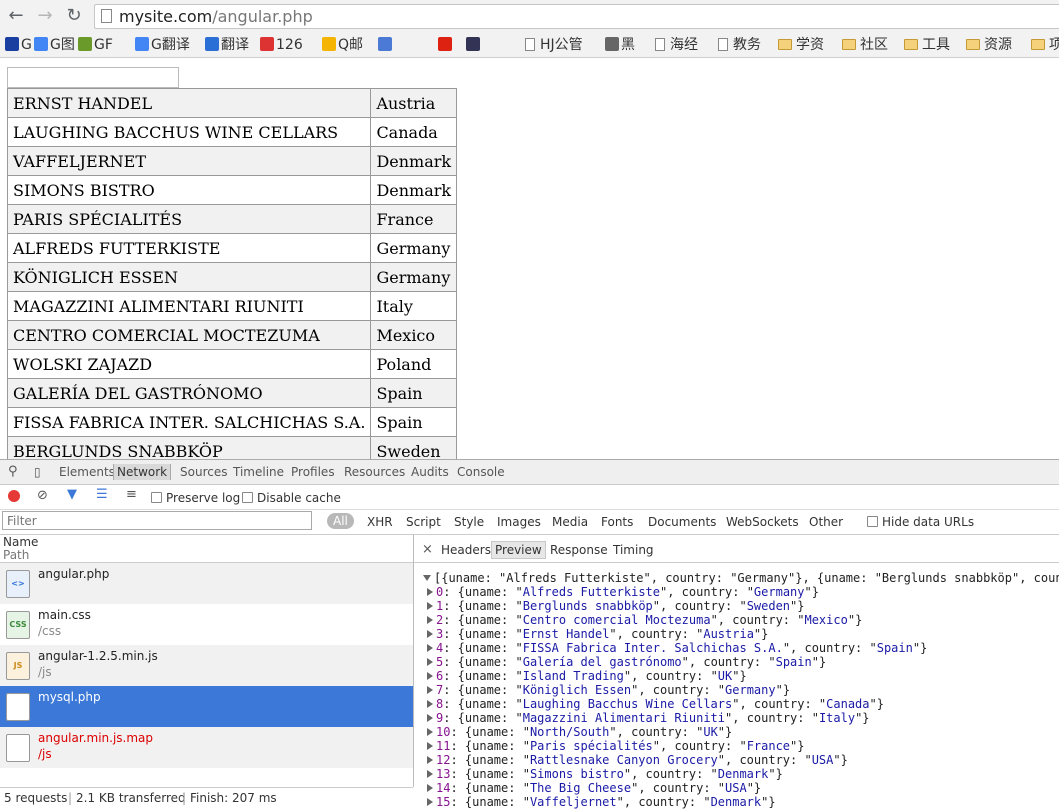  What do you see at coordinates (466, 550) in the screenshot?
I see `tab-headers: Headers` at bounding box center [466, 550].